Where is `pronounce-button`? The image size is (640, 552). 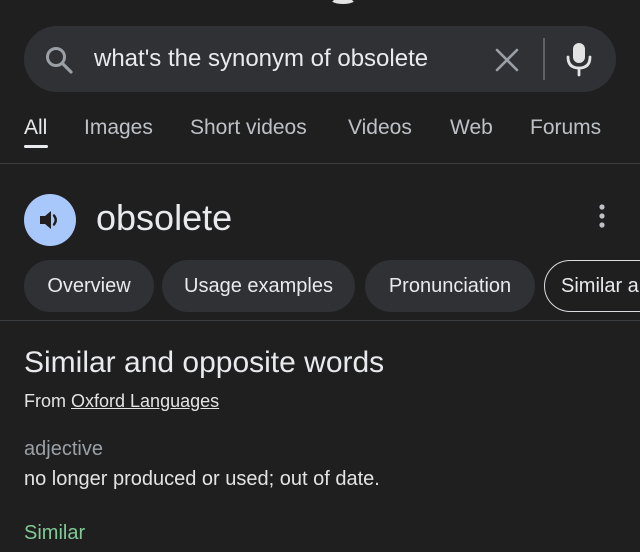 pronounce-button is located at coordinates (50, 220).